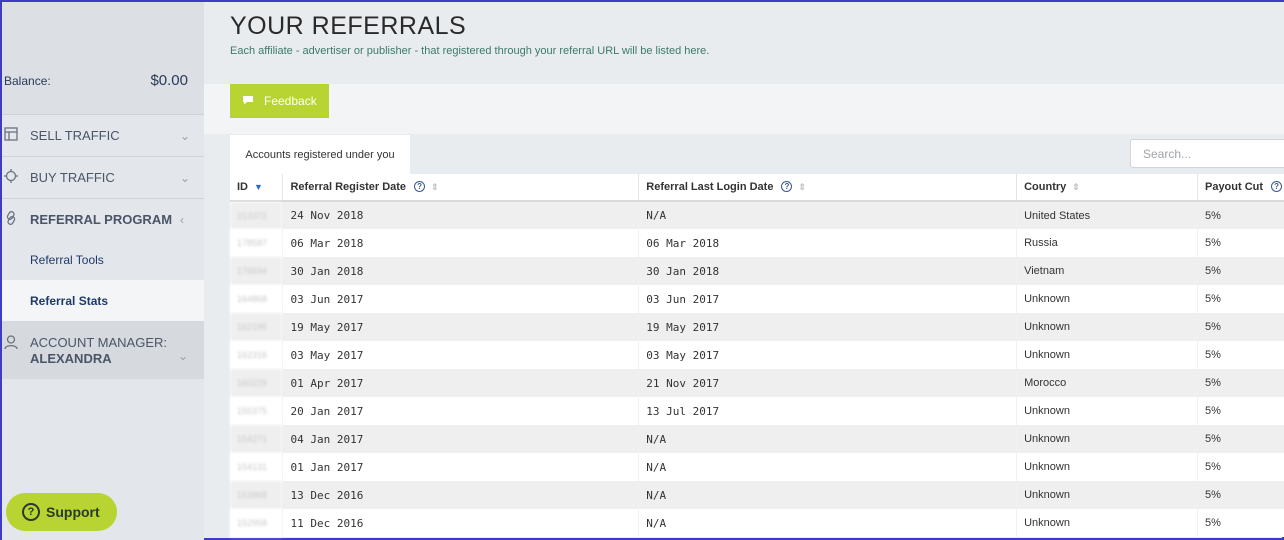  I want to click on table-row: 152958 11 Dec 2016 N/A Unknown 5%, so click(757, 523).